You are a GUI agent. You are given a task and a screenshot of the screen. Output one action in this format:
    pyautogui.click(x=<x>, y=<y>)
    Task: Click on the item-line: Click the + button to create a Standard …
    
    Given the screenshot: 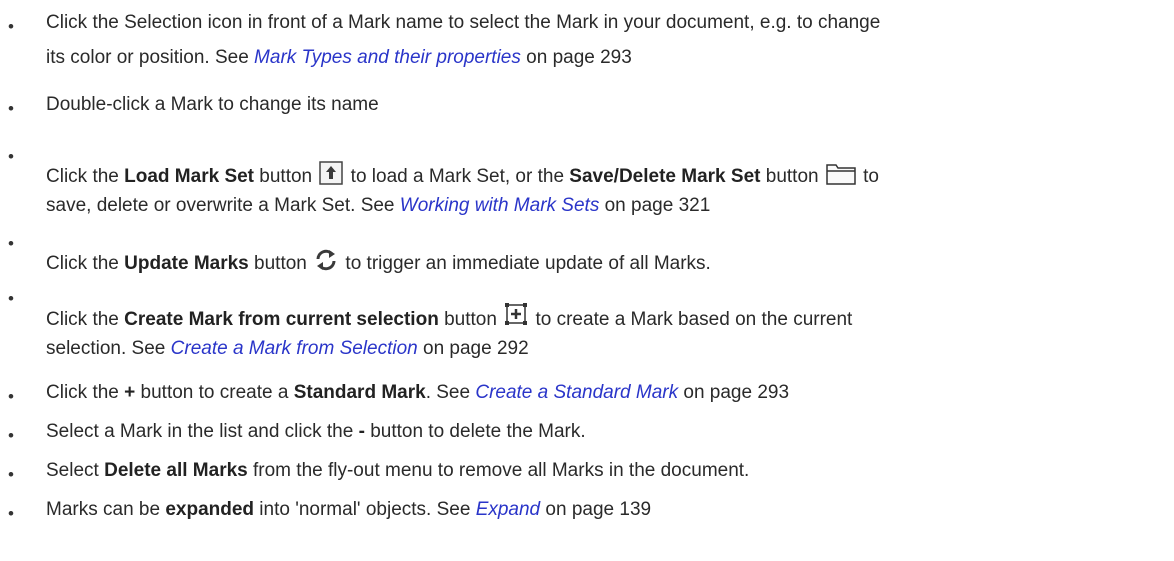 What is the action you would take?
    pyautogui.click(x=418, y=392)
    